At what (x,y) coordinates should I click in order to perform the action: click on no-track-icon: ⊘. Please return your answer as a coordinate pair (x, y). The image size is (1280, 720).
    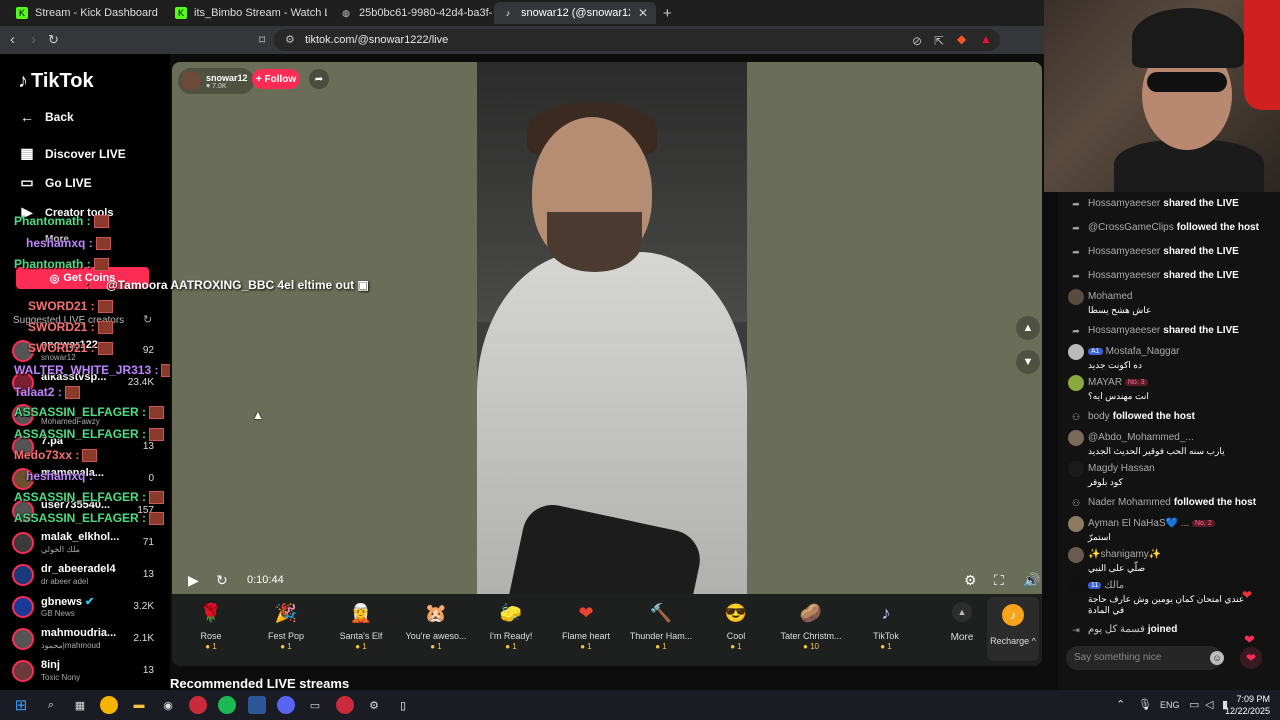
    Looking at the image, I should click on (917, 41).